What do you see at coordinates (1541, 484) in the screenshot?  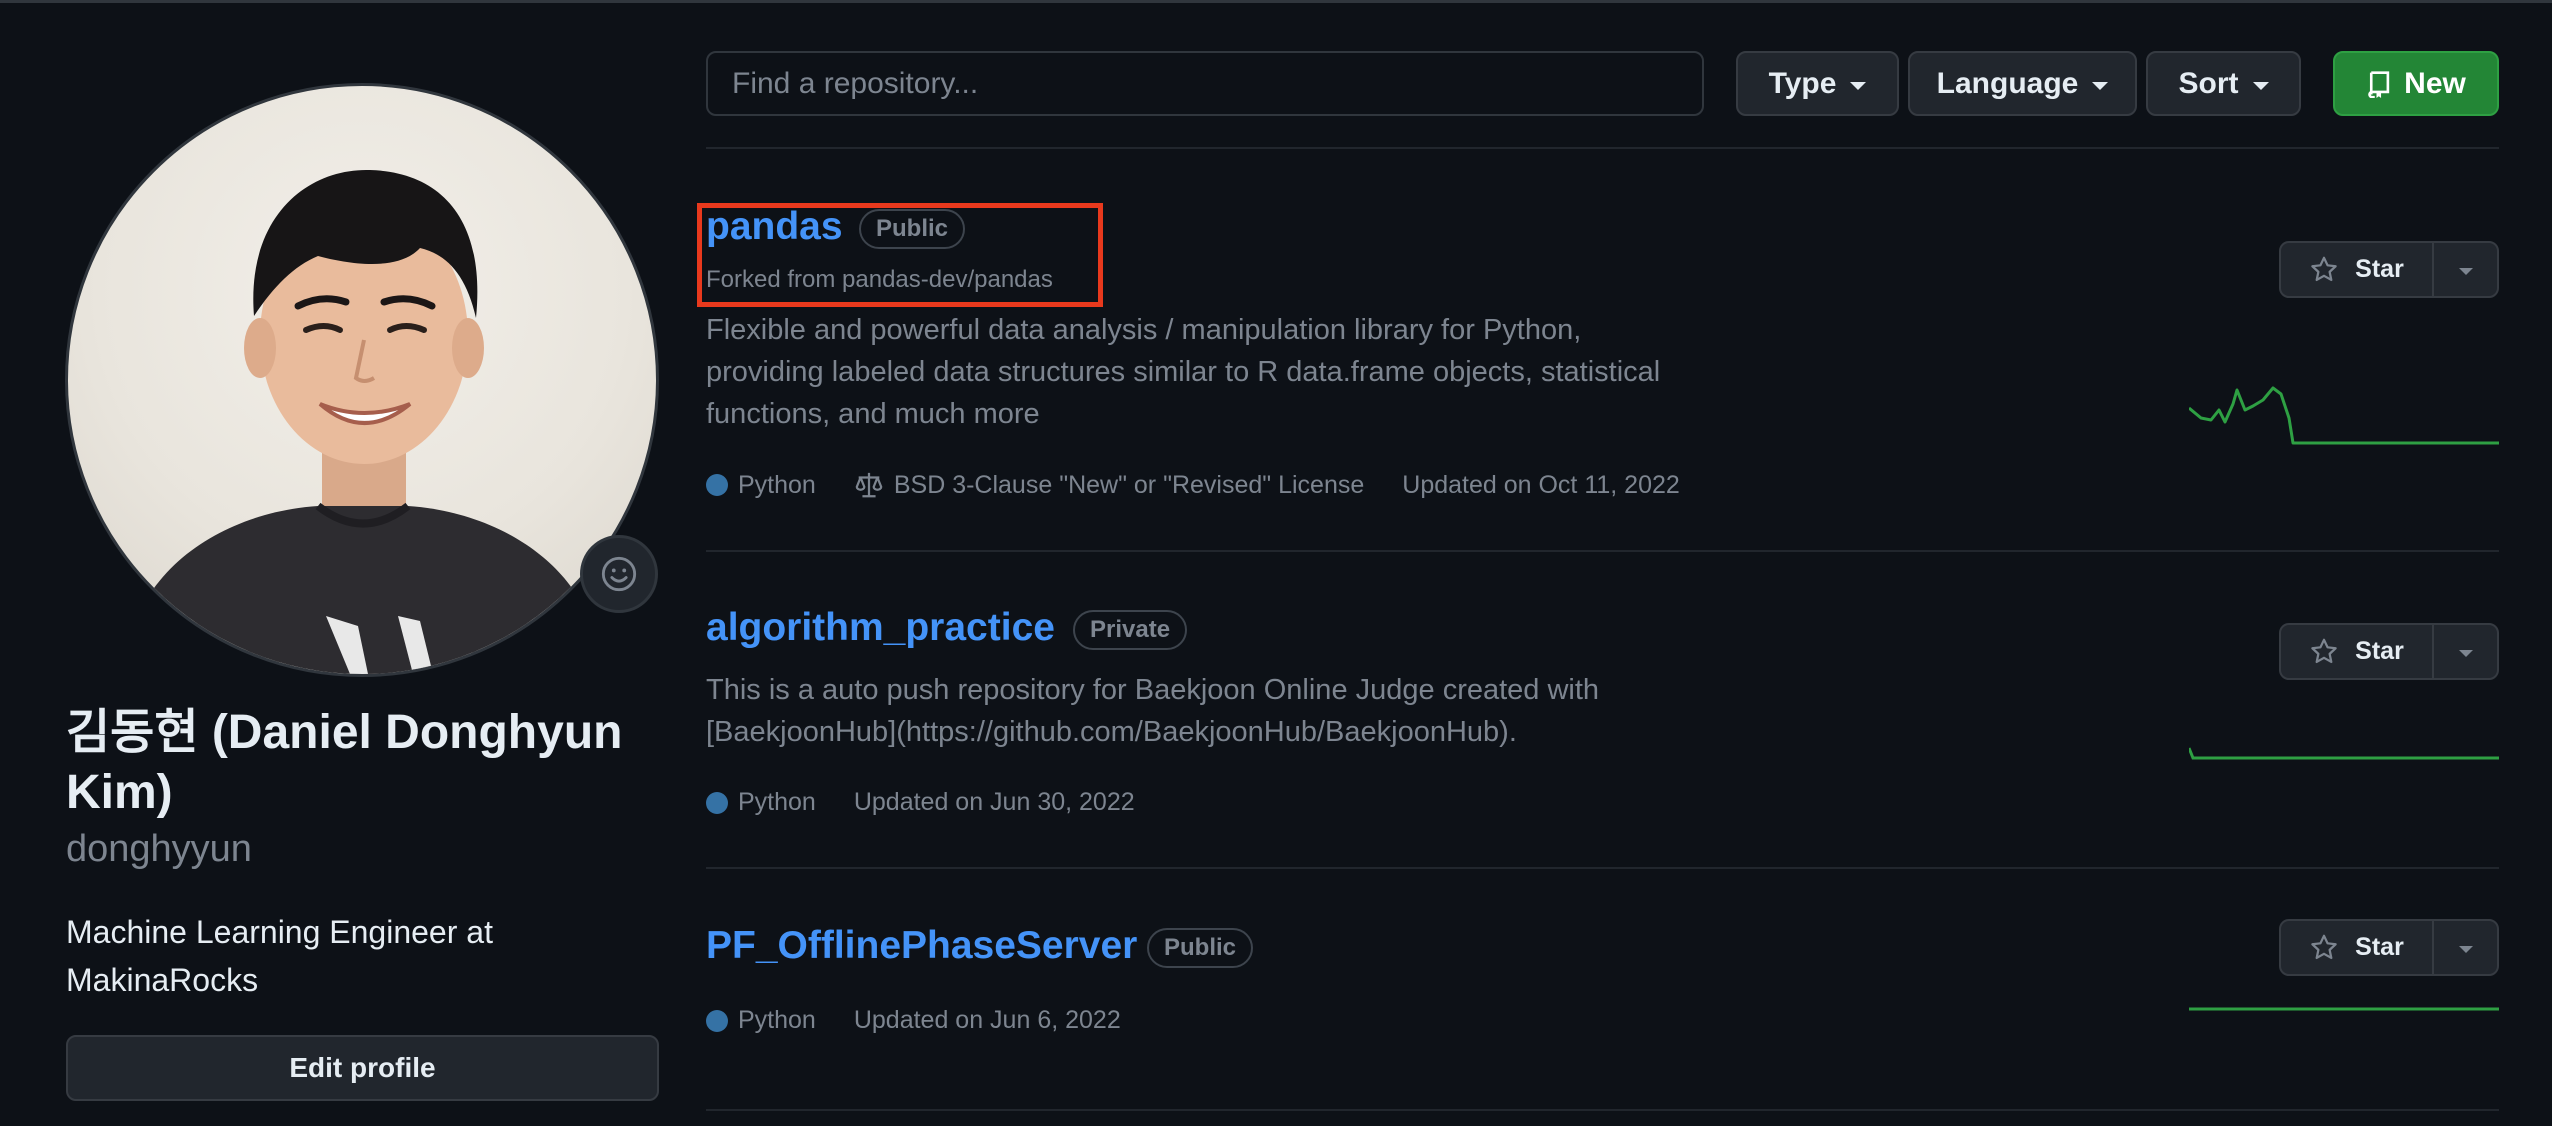 I see `updated-item: Updated on Oct 11, 2022` at bounding box center [1541, 484].